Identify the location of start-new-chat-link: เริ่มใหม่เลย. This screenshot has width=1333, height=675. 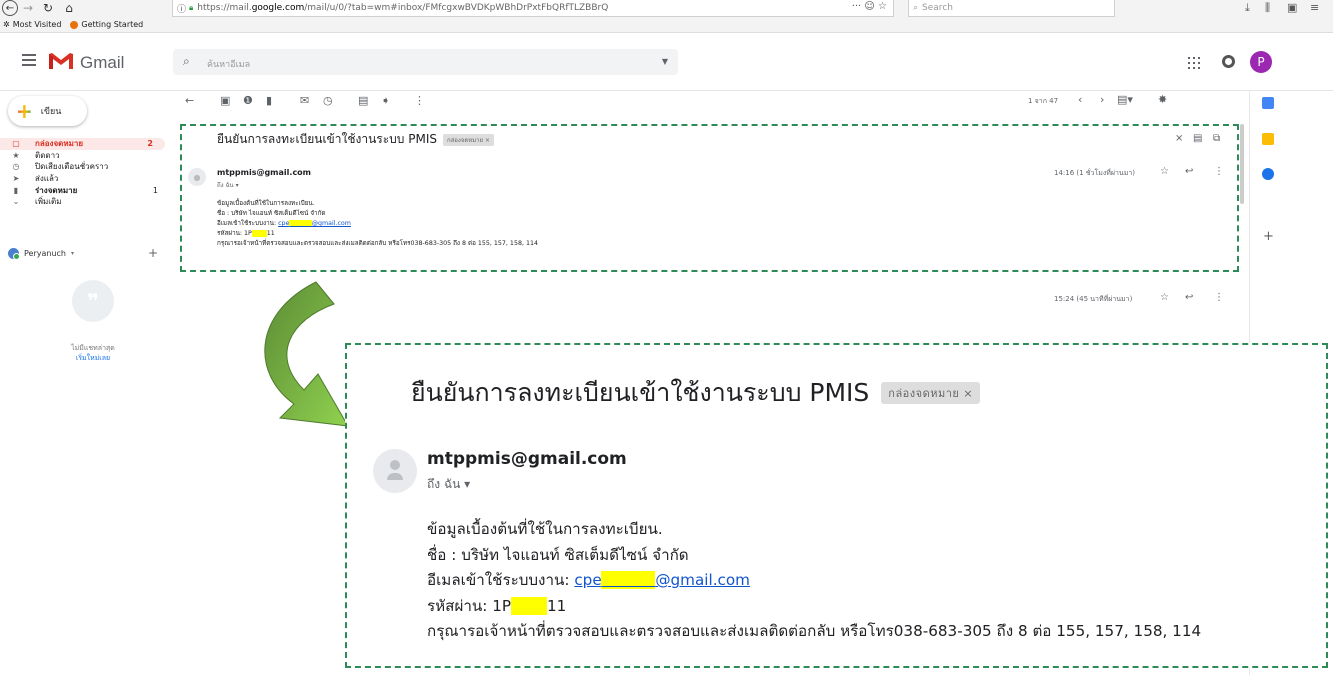
(93, 358).